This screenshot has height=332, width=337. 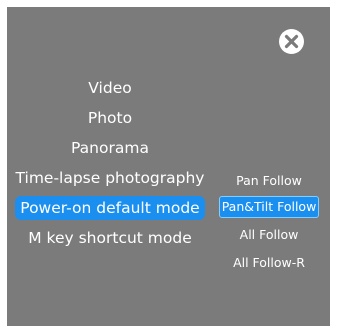 I want to click on option-pan-tilt-follow: Pan&Tilt Follow, so click(x=269, y=207).